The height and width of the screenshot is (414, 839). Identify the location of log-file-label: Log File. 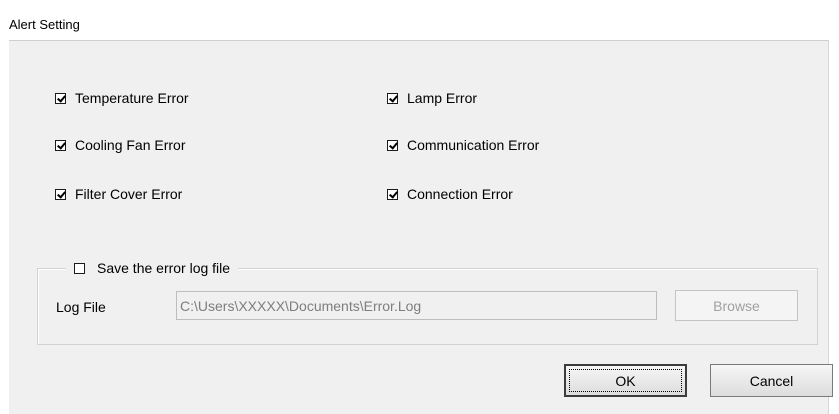
(81, 307).